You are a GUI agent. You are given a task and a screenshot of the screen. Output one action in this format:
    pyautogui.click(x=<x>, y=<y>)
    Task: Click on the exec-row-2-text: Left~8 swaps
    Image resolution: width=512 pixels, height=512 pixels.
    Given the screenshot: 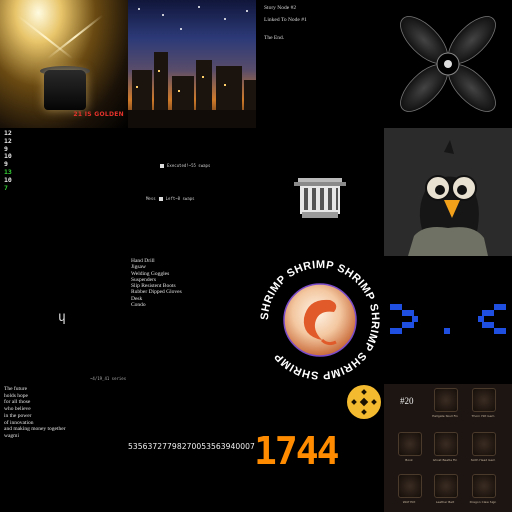 What is the action you would take?
    pyautogui.click(x=180, y=198)
    